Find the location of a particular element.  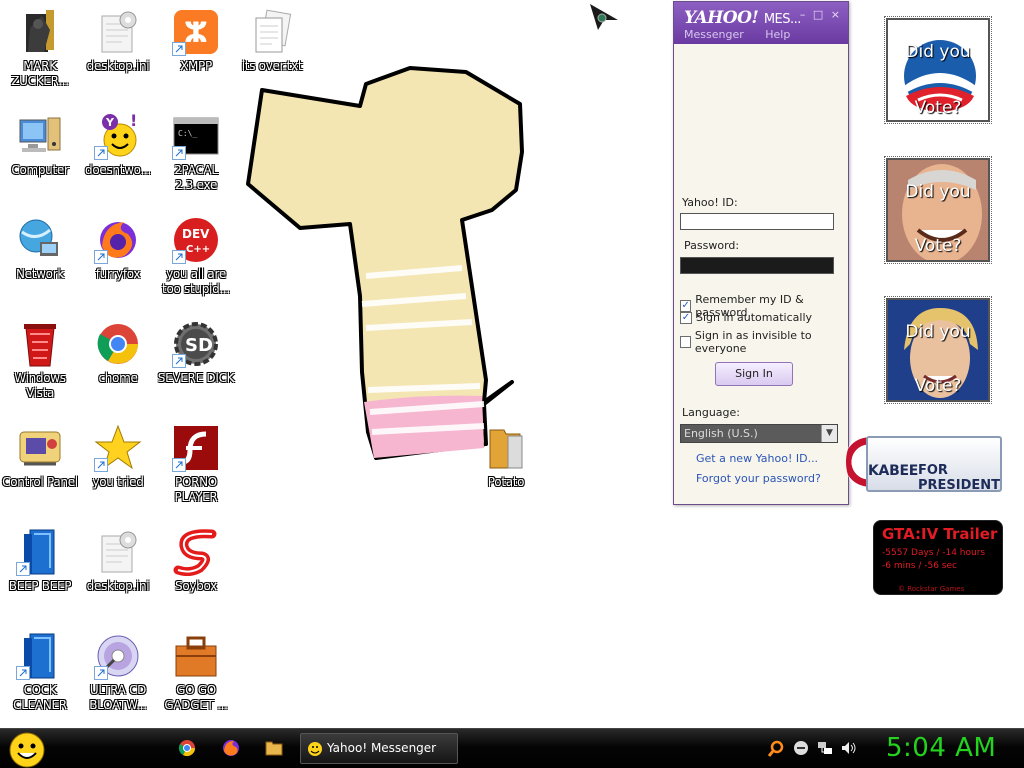

start-smiley-icon is located at coordinates (27, 749).